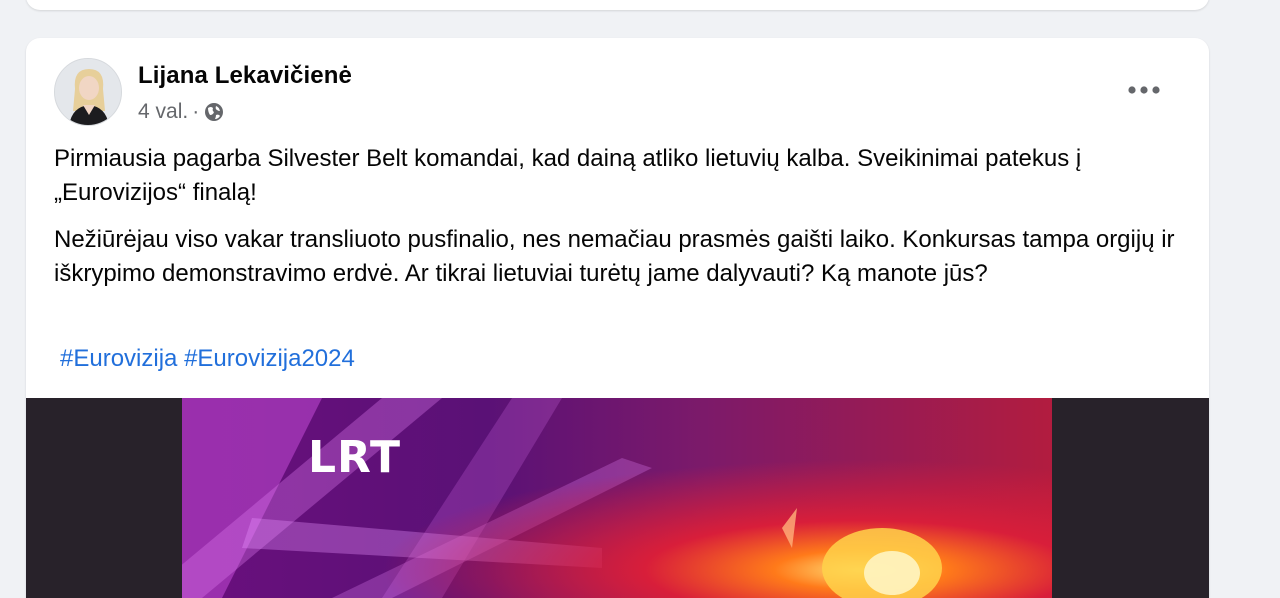 The image size is (1280, 598). Describe the element at coordinates (617, 86) in the screenshot. I see `post-header: Lijana Lekavičienė 4 val. ·` at that location.